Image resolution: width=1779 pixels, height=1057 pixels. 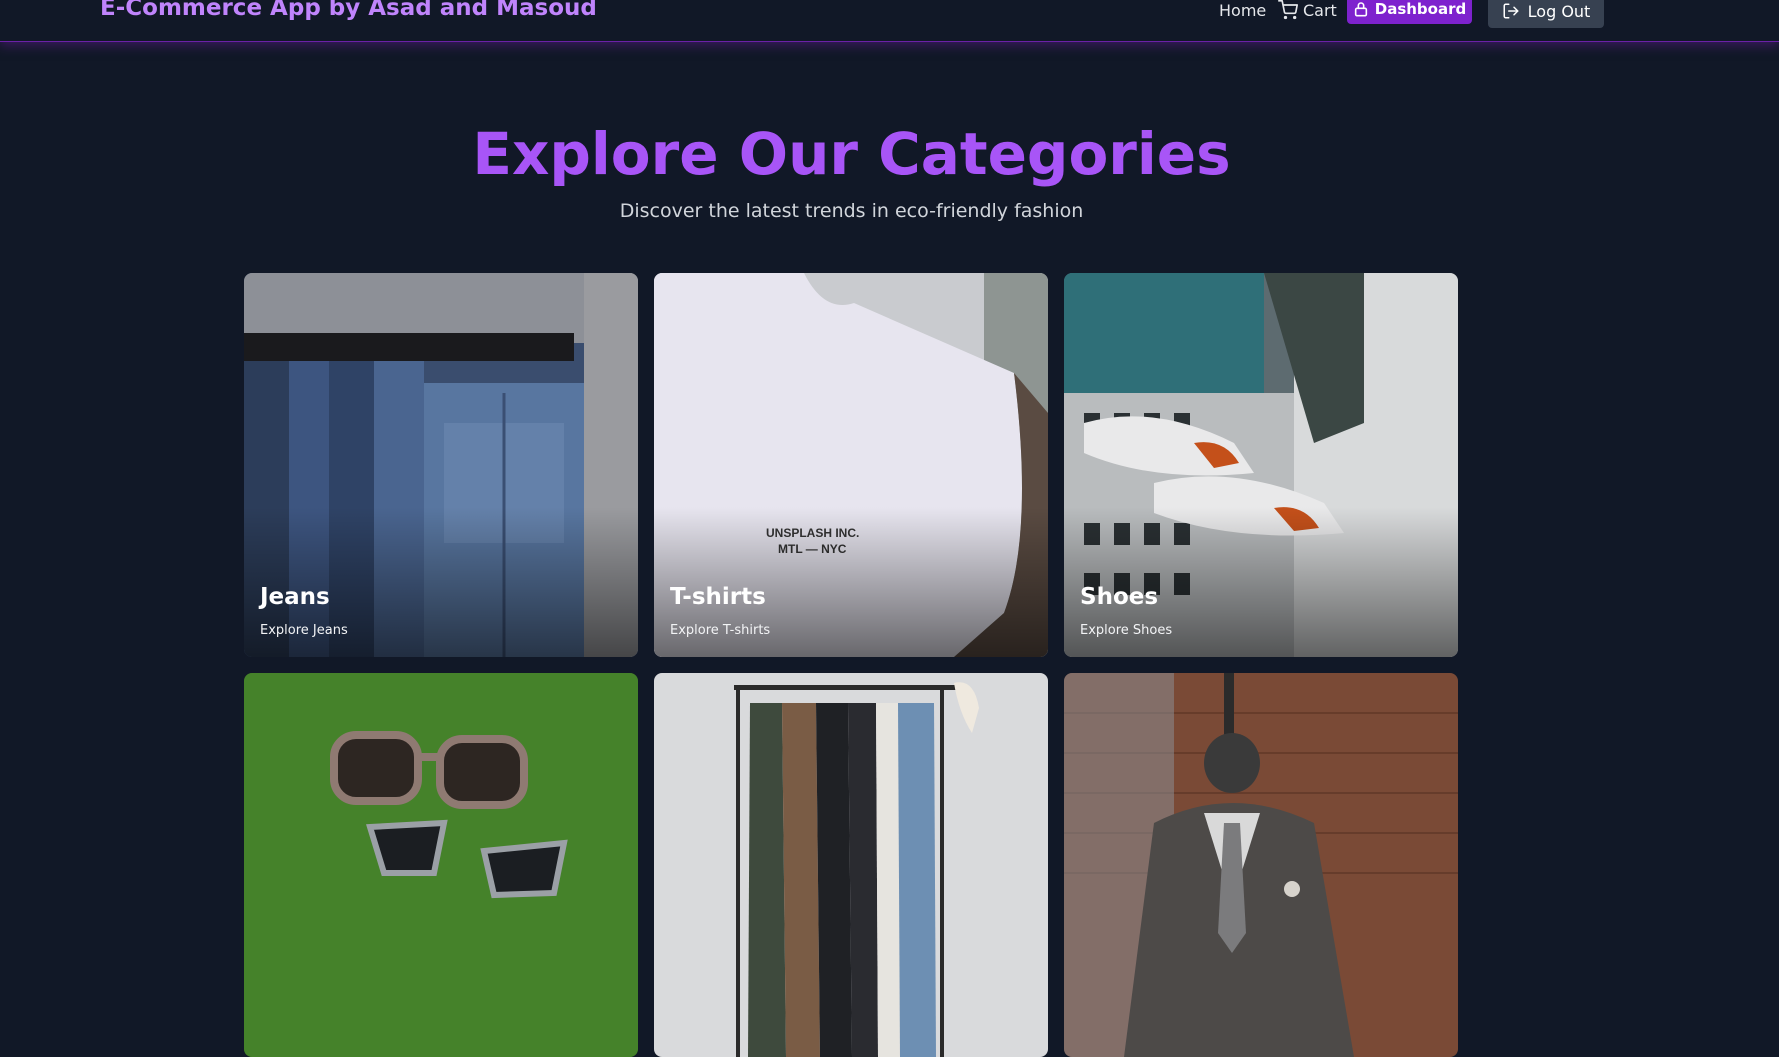 I want to click on nav-cart-link: Cart, so click(x=1307, y=10).